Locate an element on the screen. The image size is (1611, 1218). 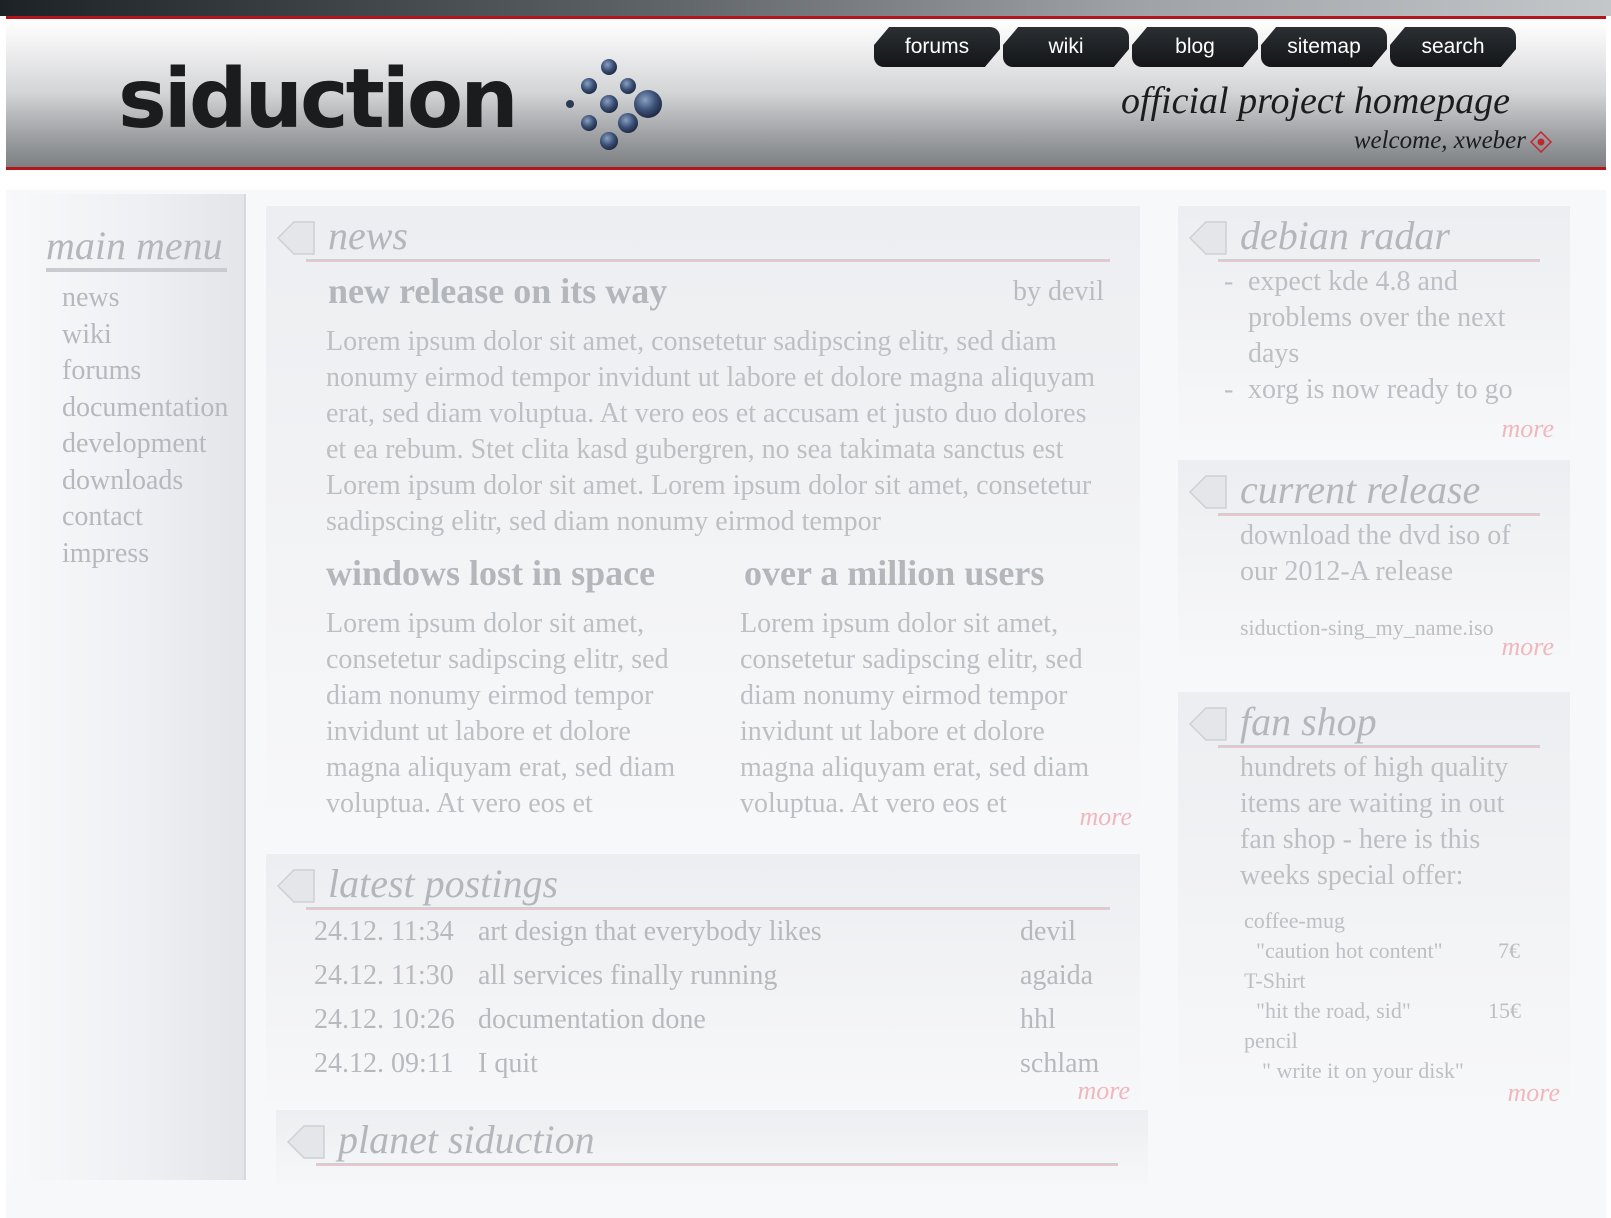
release-section-title: current release is located at coordinates (1360, 489).